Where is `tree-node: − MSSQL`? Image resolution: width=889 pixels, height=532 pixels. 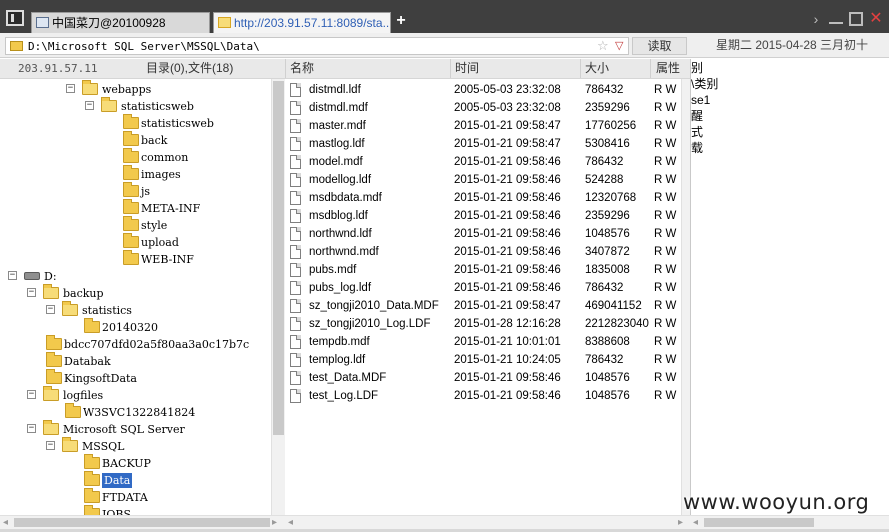
tree-node: − MSSQL is located at coordinates (158, 446).